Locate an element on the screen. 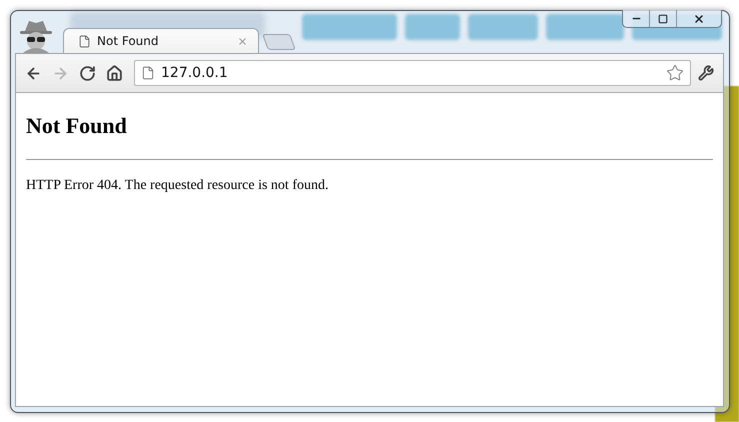 Image resolution: width=739 pixels, height=422 pixels. forward-icon is located at coordinates (60, 73).